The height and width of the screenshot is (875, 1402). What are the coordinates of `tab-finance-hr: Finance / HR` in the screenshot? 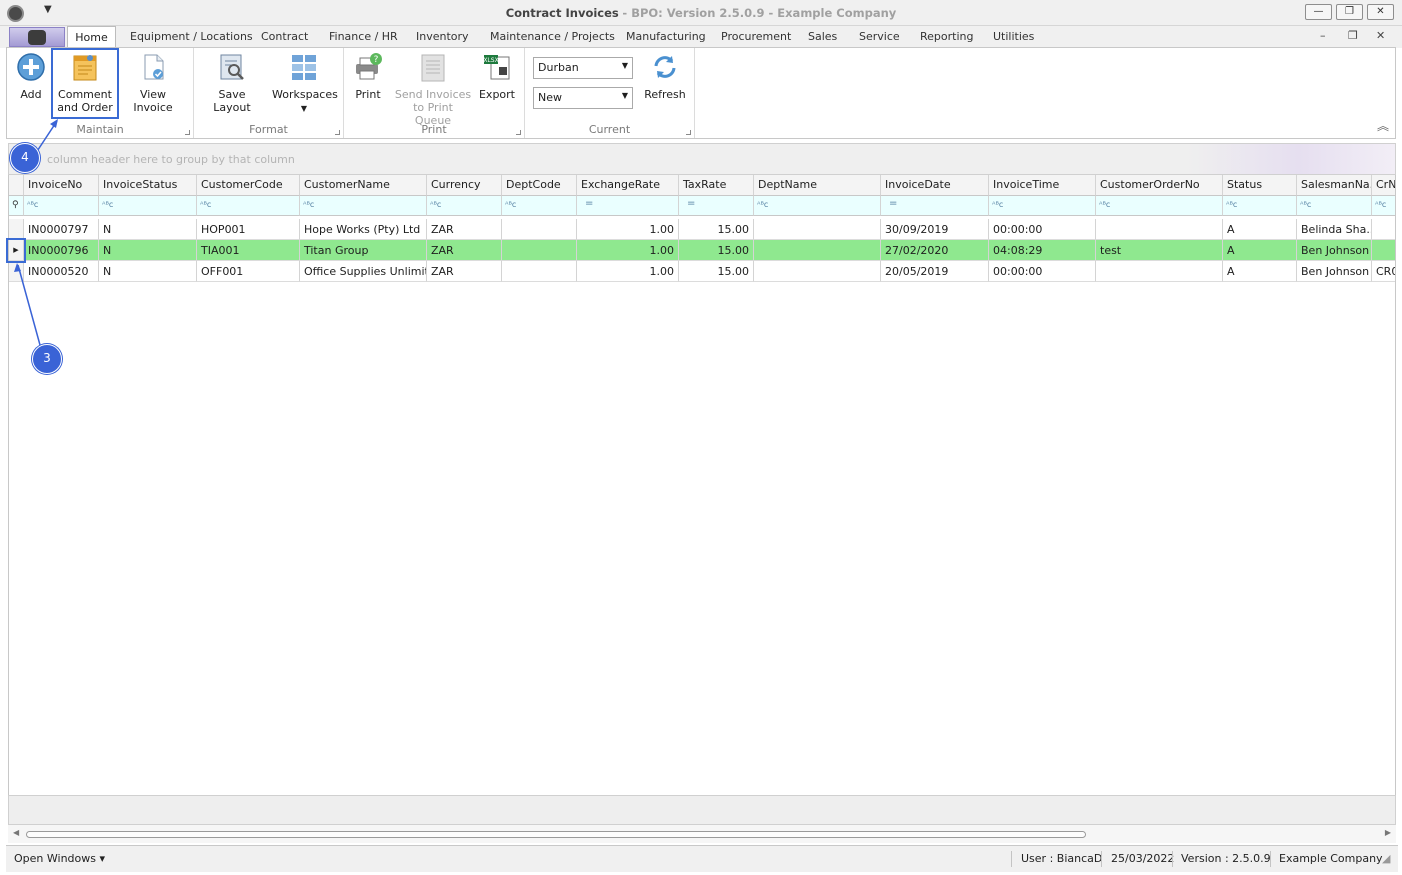 It's located at (363, 36).